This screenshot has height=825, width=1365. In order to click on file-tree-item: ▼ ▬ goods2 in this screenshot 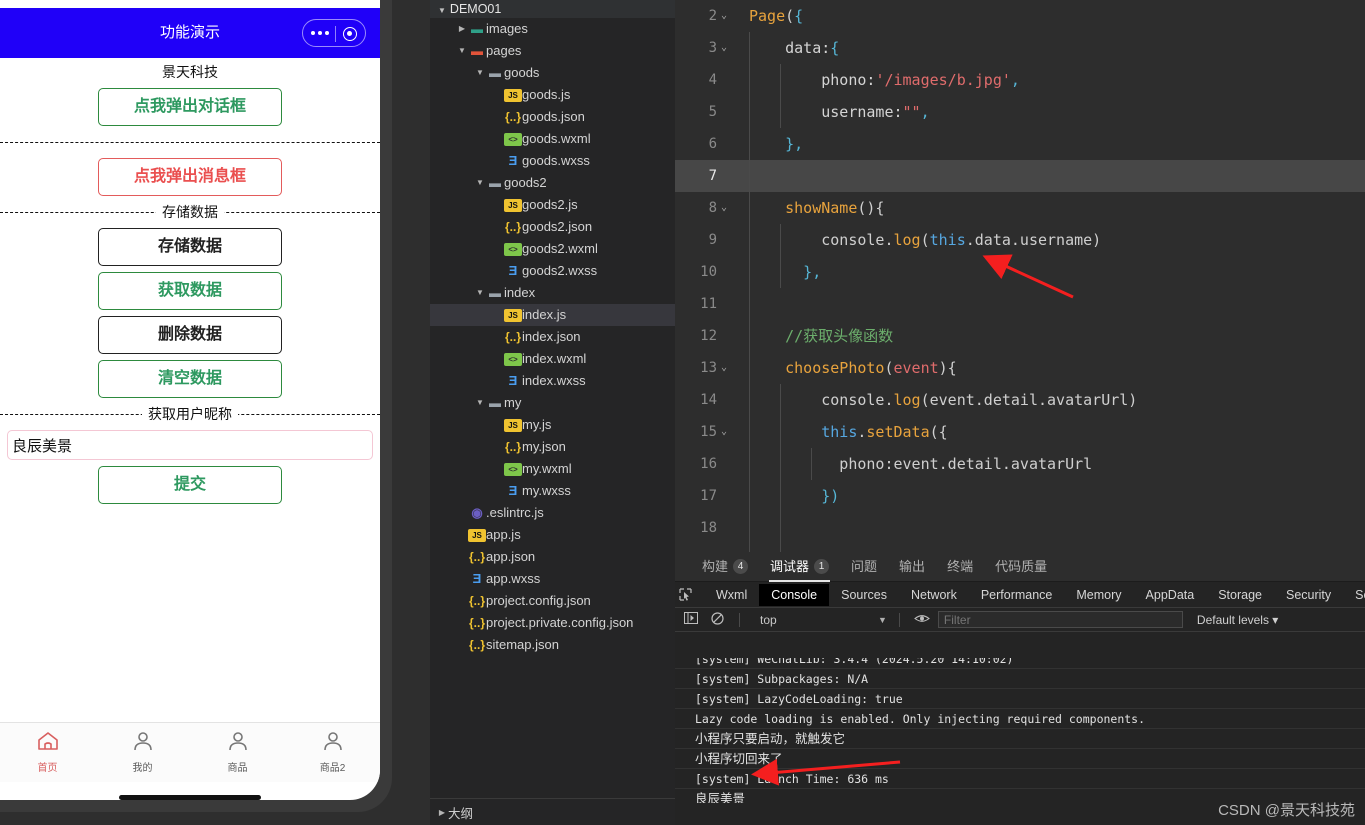, I will do `click(552, 183)`.